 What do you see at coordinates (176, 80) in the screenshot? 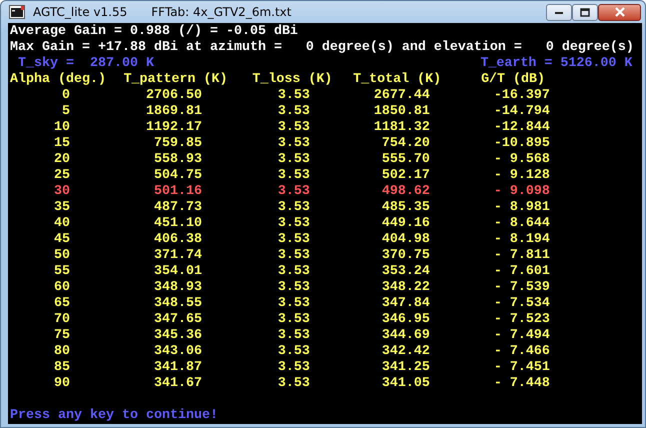
I see `column-header: T_pattern (K)` at bounding box center [176, 80].